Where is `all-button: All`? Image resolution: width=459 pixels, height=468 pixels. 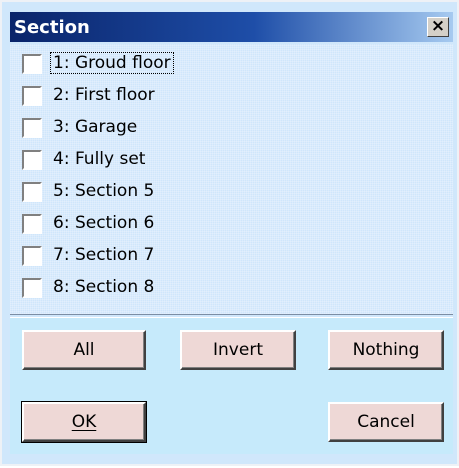 all-button: All is located at coordinates (84, 350).